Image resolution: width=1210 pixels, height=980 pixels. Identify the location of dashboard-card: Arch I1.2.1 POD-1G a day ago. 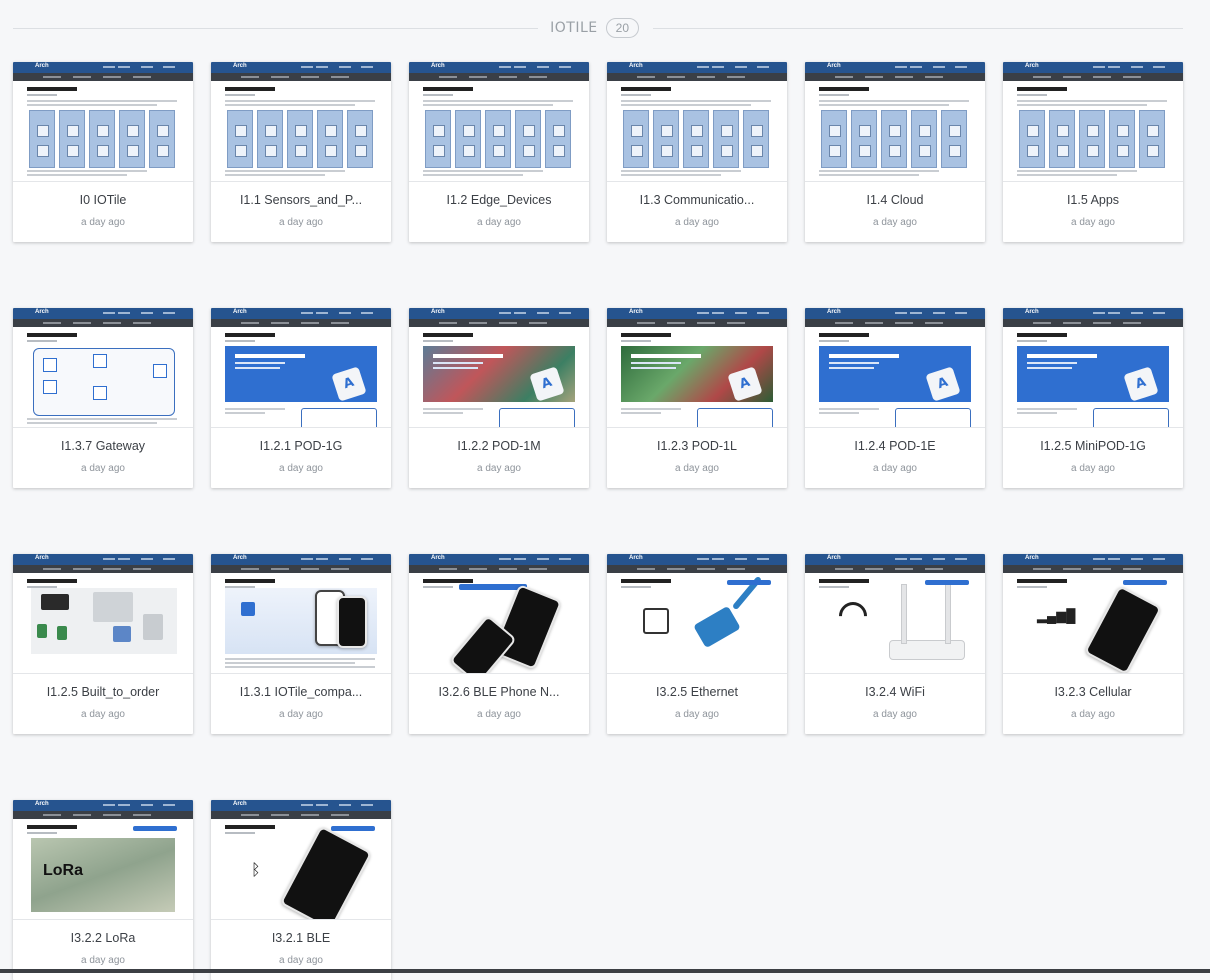
(301, 398).